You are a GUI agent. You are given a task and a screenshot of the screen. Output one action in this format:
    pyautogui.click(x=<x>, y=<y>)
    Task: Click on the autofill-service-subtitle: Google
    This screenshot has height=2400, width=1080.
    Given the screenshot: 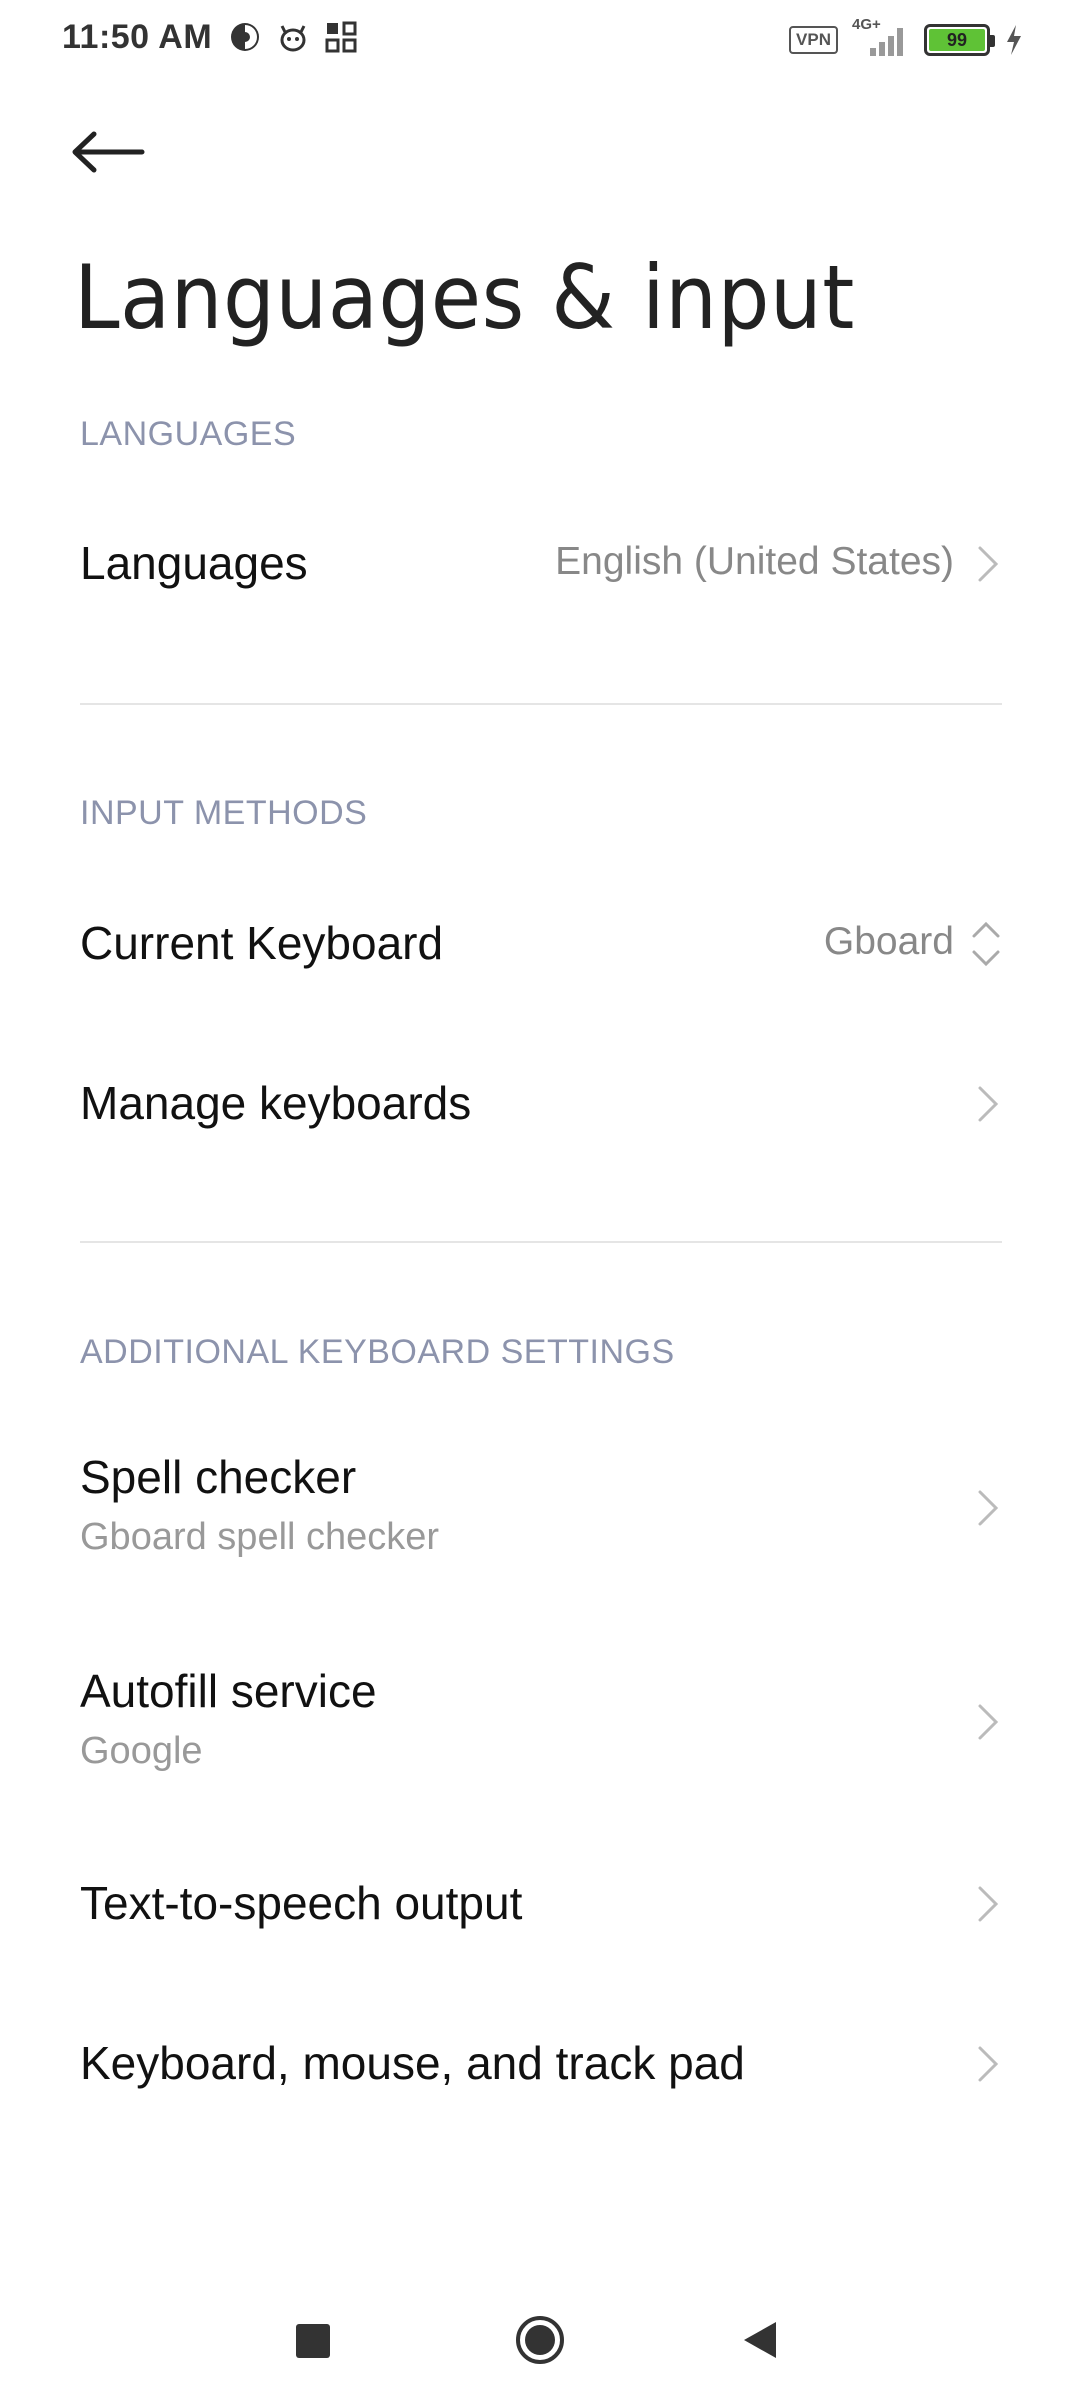 What is the action you would take?
    pyautogui.click(x=141, y=1751)
    